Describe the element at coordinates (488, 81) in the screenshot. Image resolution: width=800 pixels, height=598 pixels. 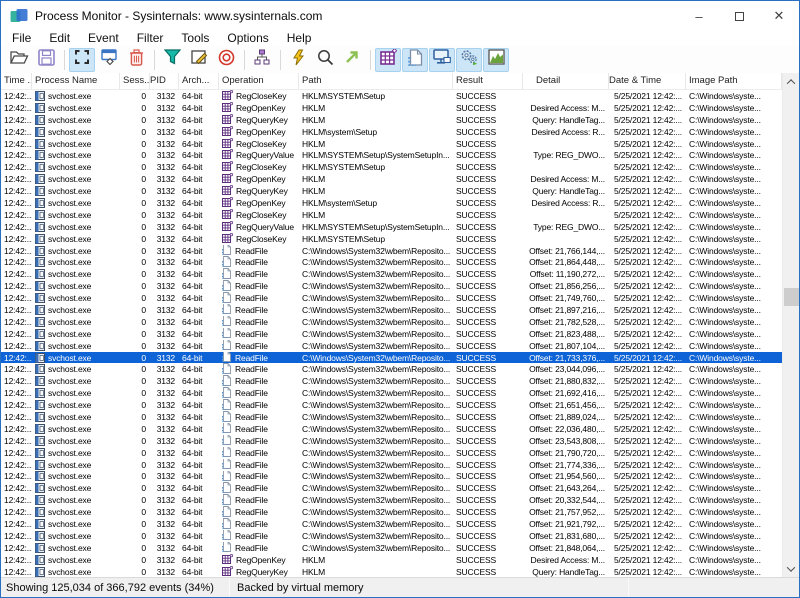
I see `column-header-result: Result` at that location.